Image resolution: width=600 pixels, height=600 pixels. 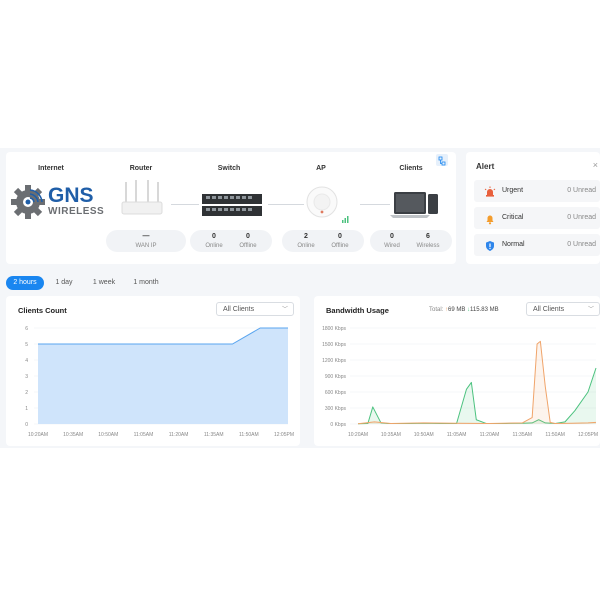 What do you see at coordinates (485, 166) in the screenshot?
I see `alert-title: Alert` at bounding box center [485, 166].